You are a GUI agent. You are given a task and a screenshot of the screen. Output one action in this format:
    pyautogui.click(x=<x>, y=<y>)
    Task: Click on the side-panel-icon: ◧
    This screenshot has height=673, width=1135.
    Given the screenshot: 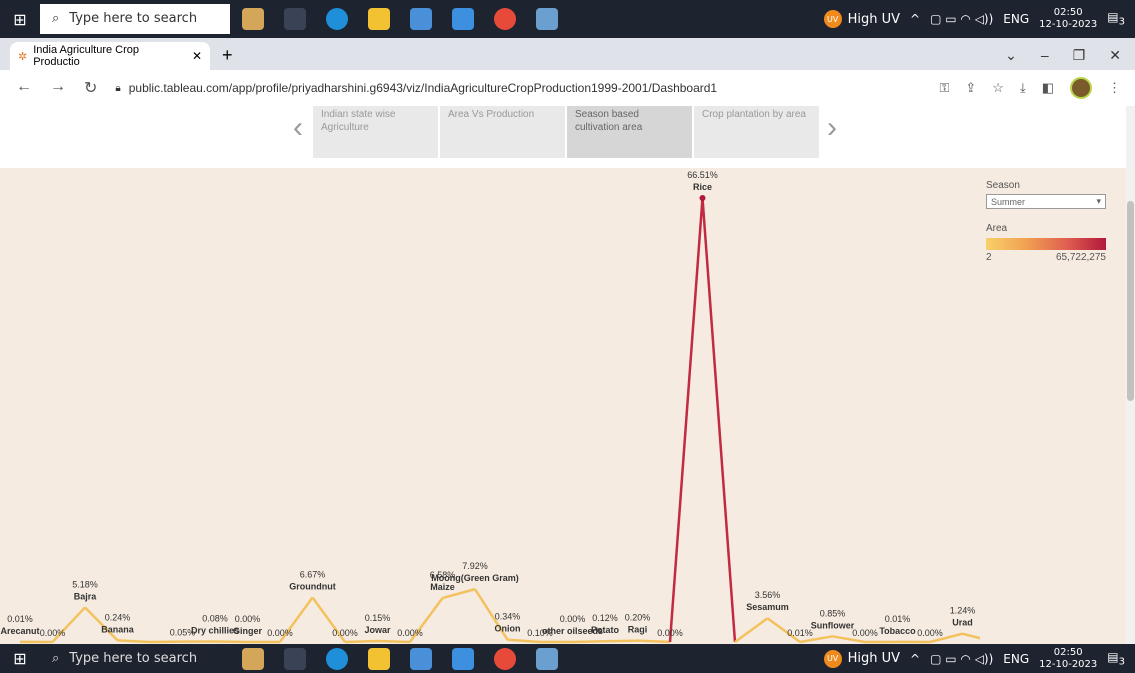 What is the action you would take?
    pyautogui.click(x=1048, y=88)
    